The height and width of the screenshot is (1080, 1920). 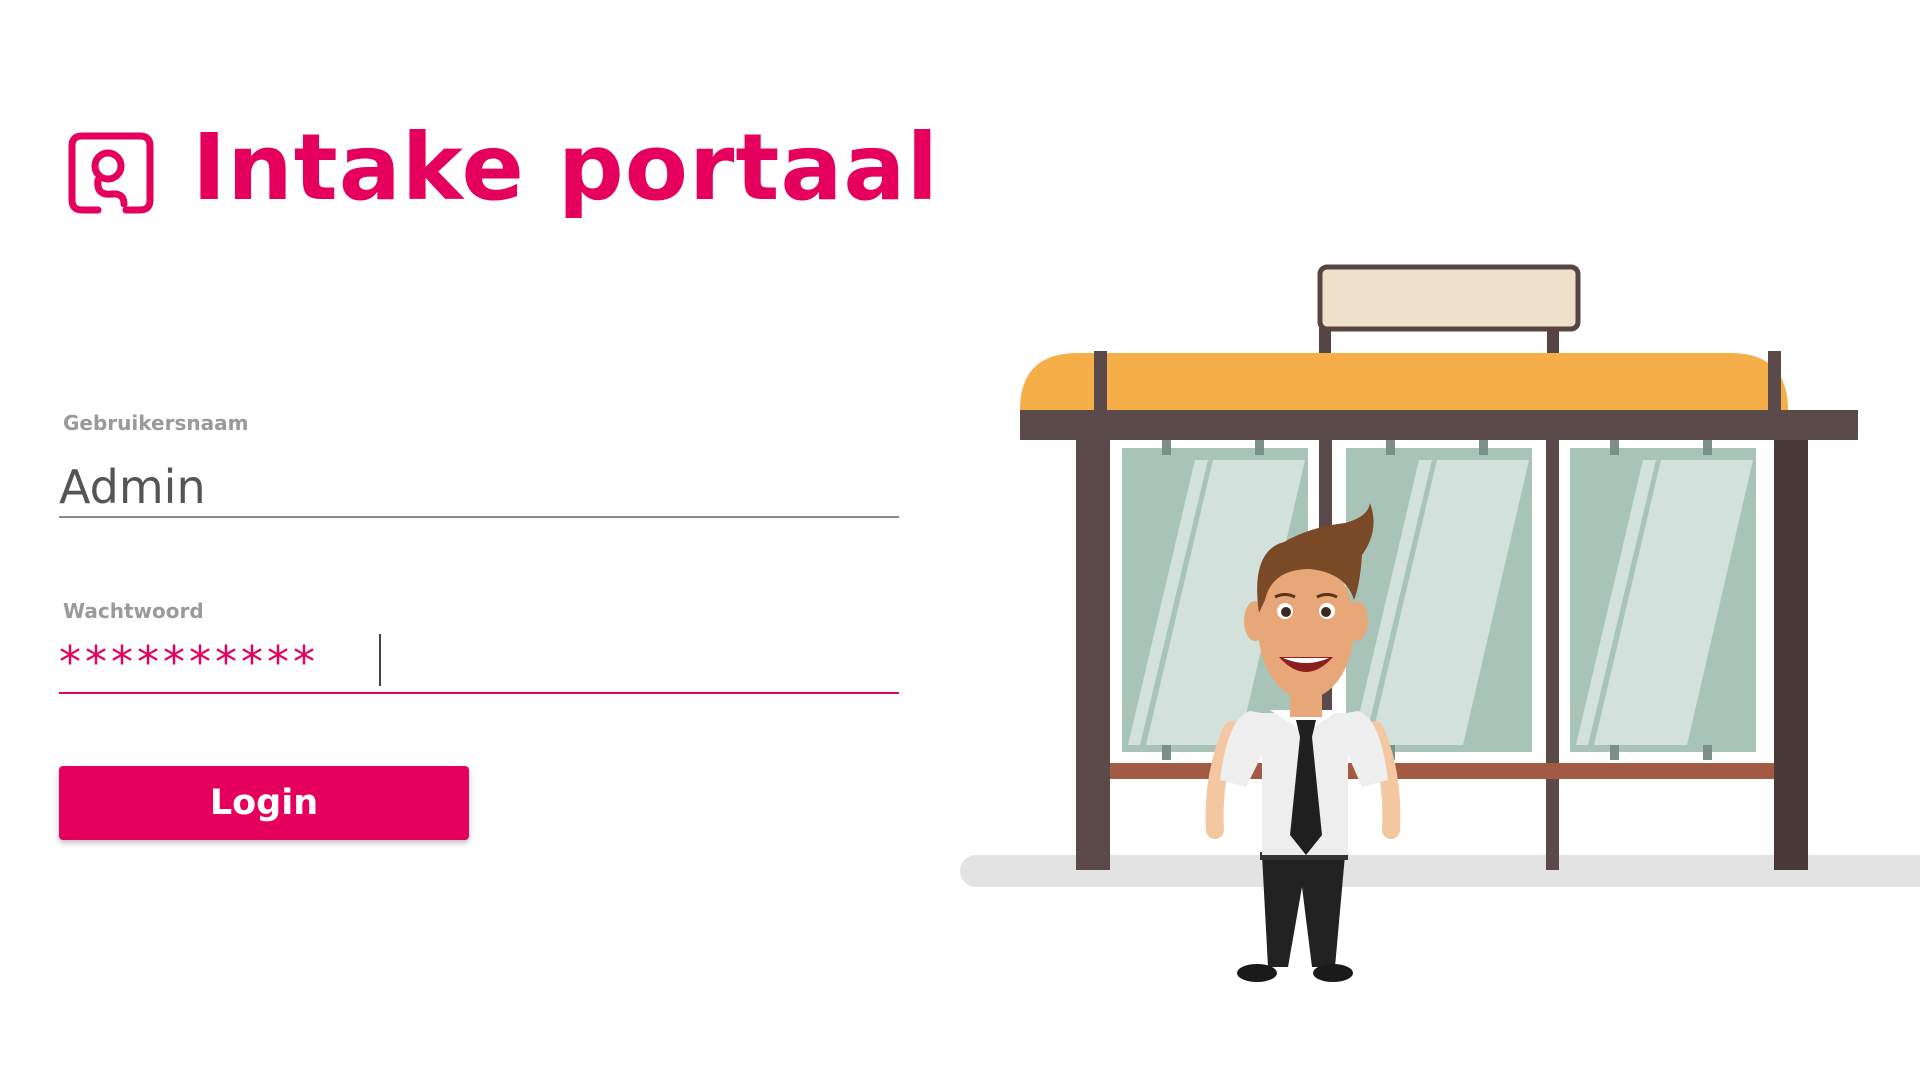 I want to click on text-caret, so click(x=380, y=660).